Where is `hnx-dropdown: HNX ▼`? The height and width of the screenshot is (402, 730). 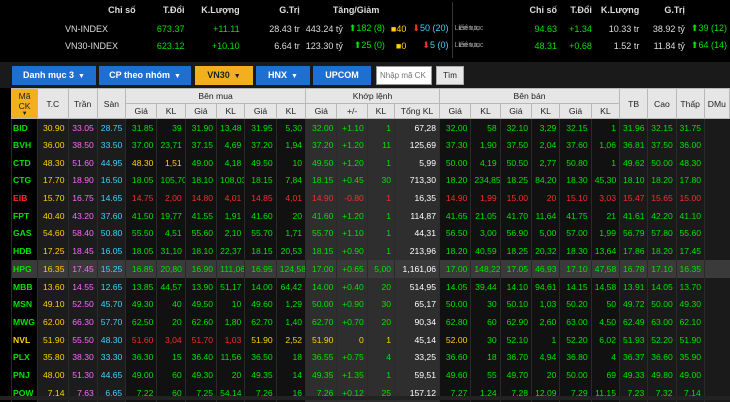
hnx-dropdown: HNX ▼ is located at coordinates (283, 75).